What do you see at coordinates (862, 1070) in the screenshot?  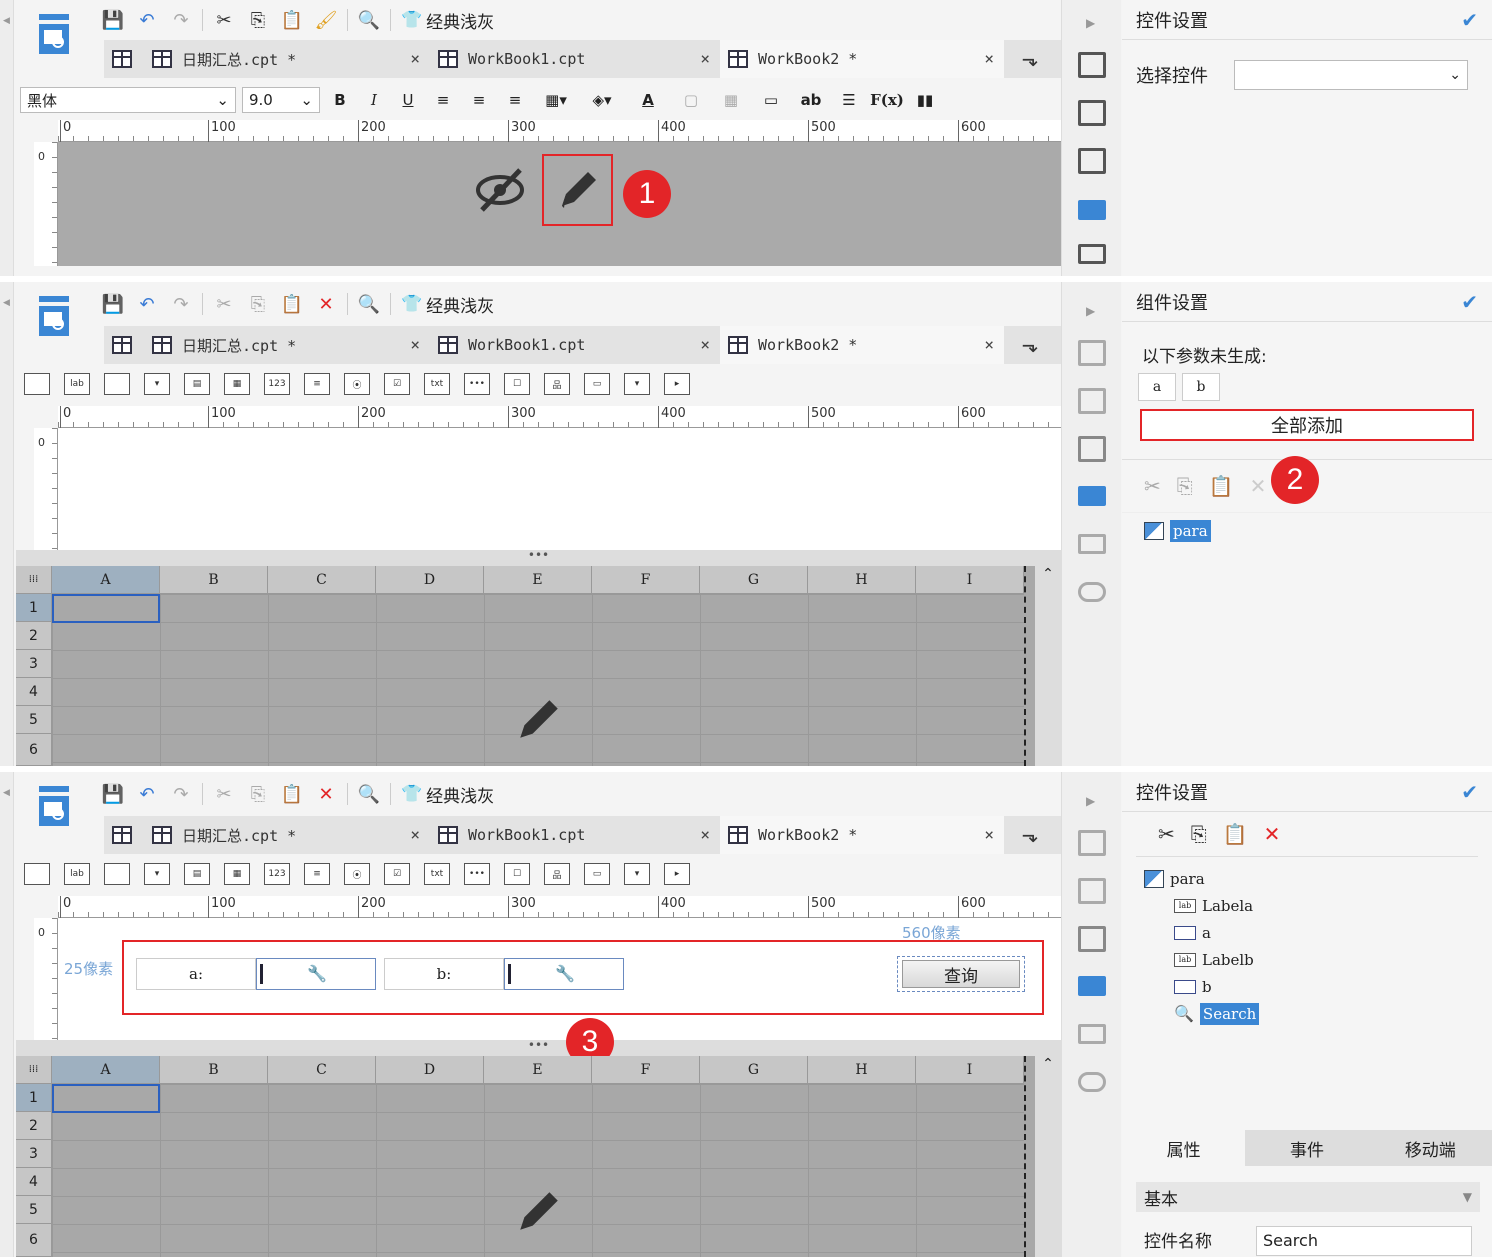 I see `column-header: H` at bounding box center [862, 1070].